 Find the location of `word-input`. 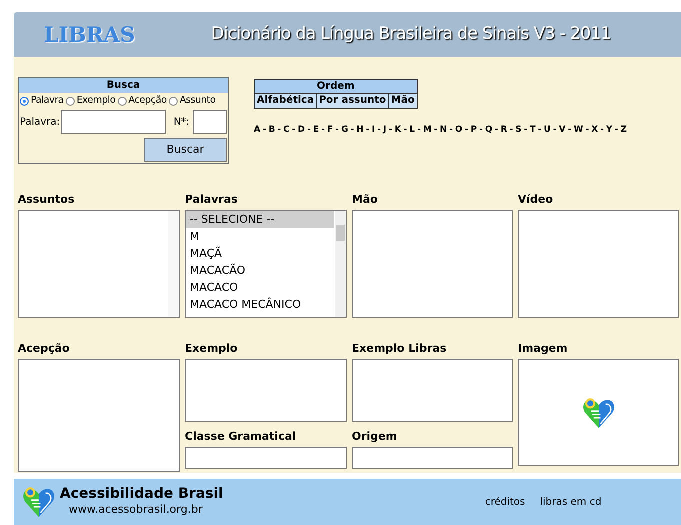

word-input is located at coordinates (113, 122).